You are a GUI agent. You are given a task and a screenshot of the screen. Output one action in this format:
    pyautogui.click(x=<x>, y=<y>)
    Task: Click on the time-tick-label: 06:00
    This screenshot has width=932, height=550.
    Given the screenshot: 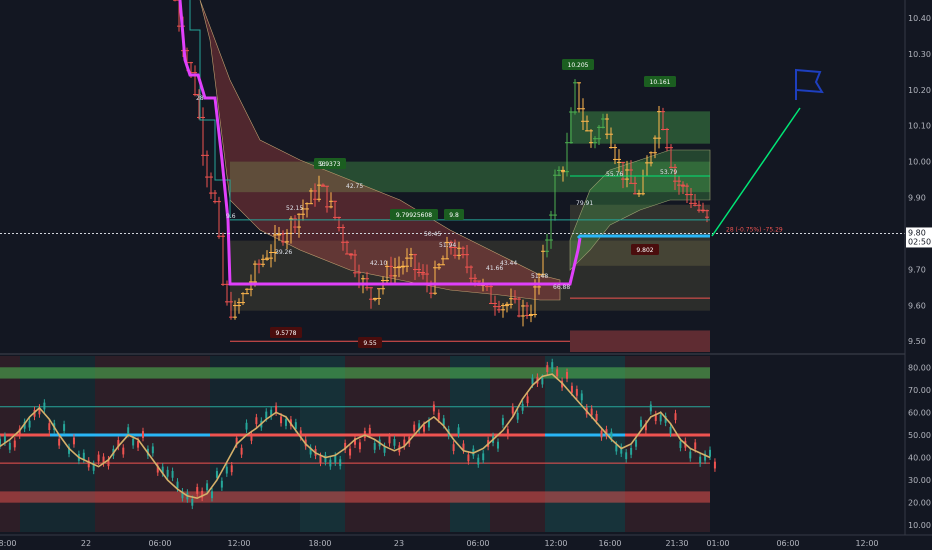 What is the action you would take?
    pyautogui.click(x=477, y=543)
    